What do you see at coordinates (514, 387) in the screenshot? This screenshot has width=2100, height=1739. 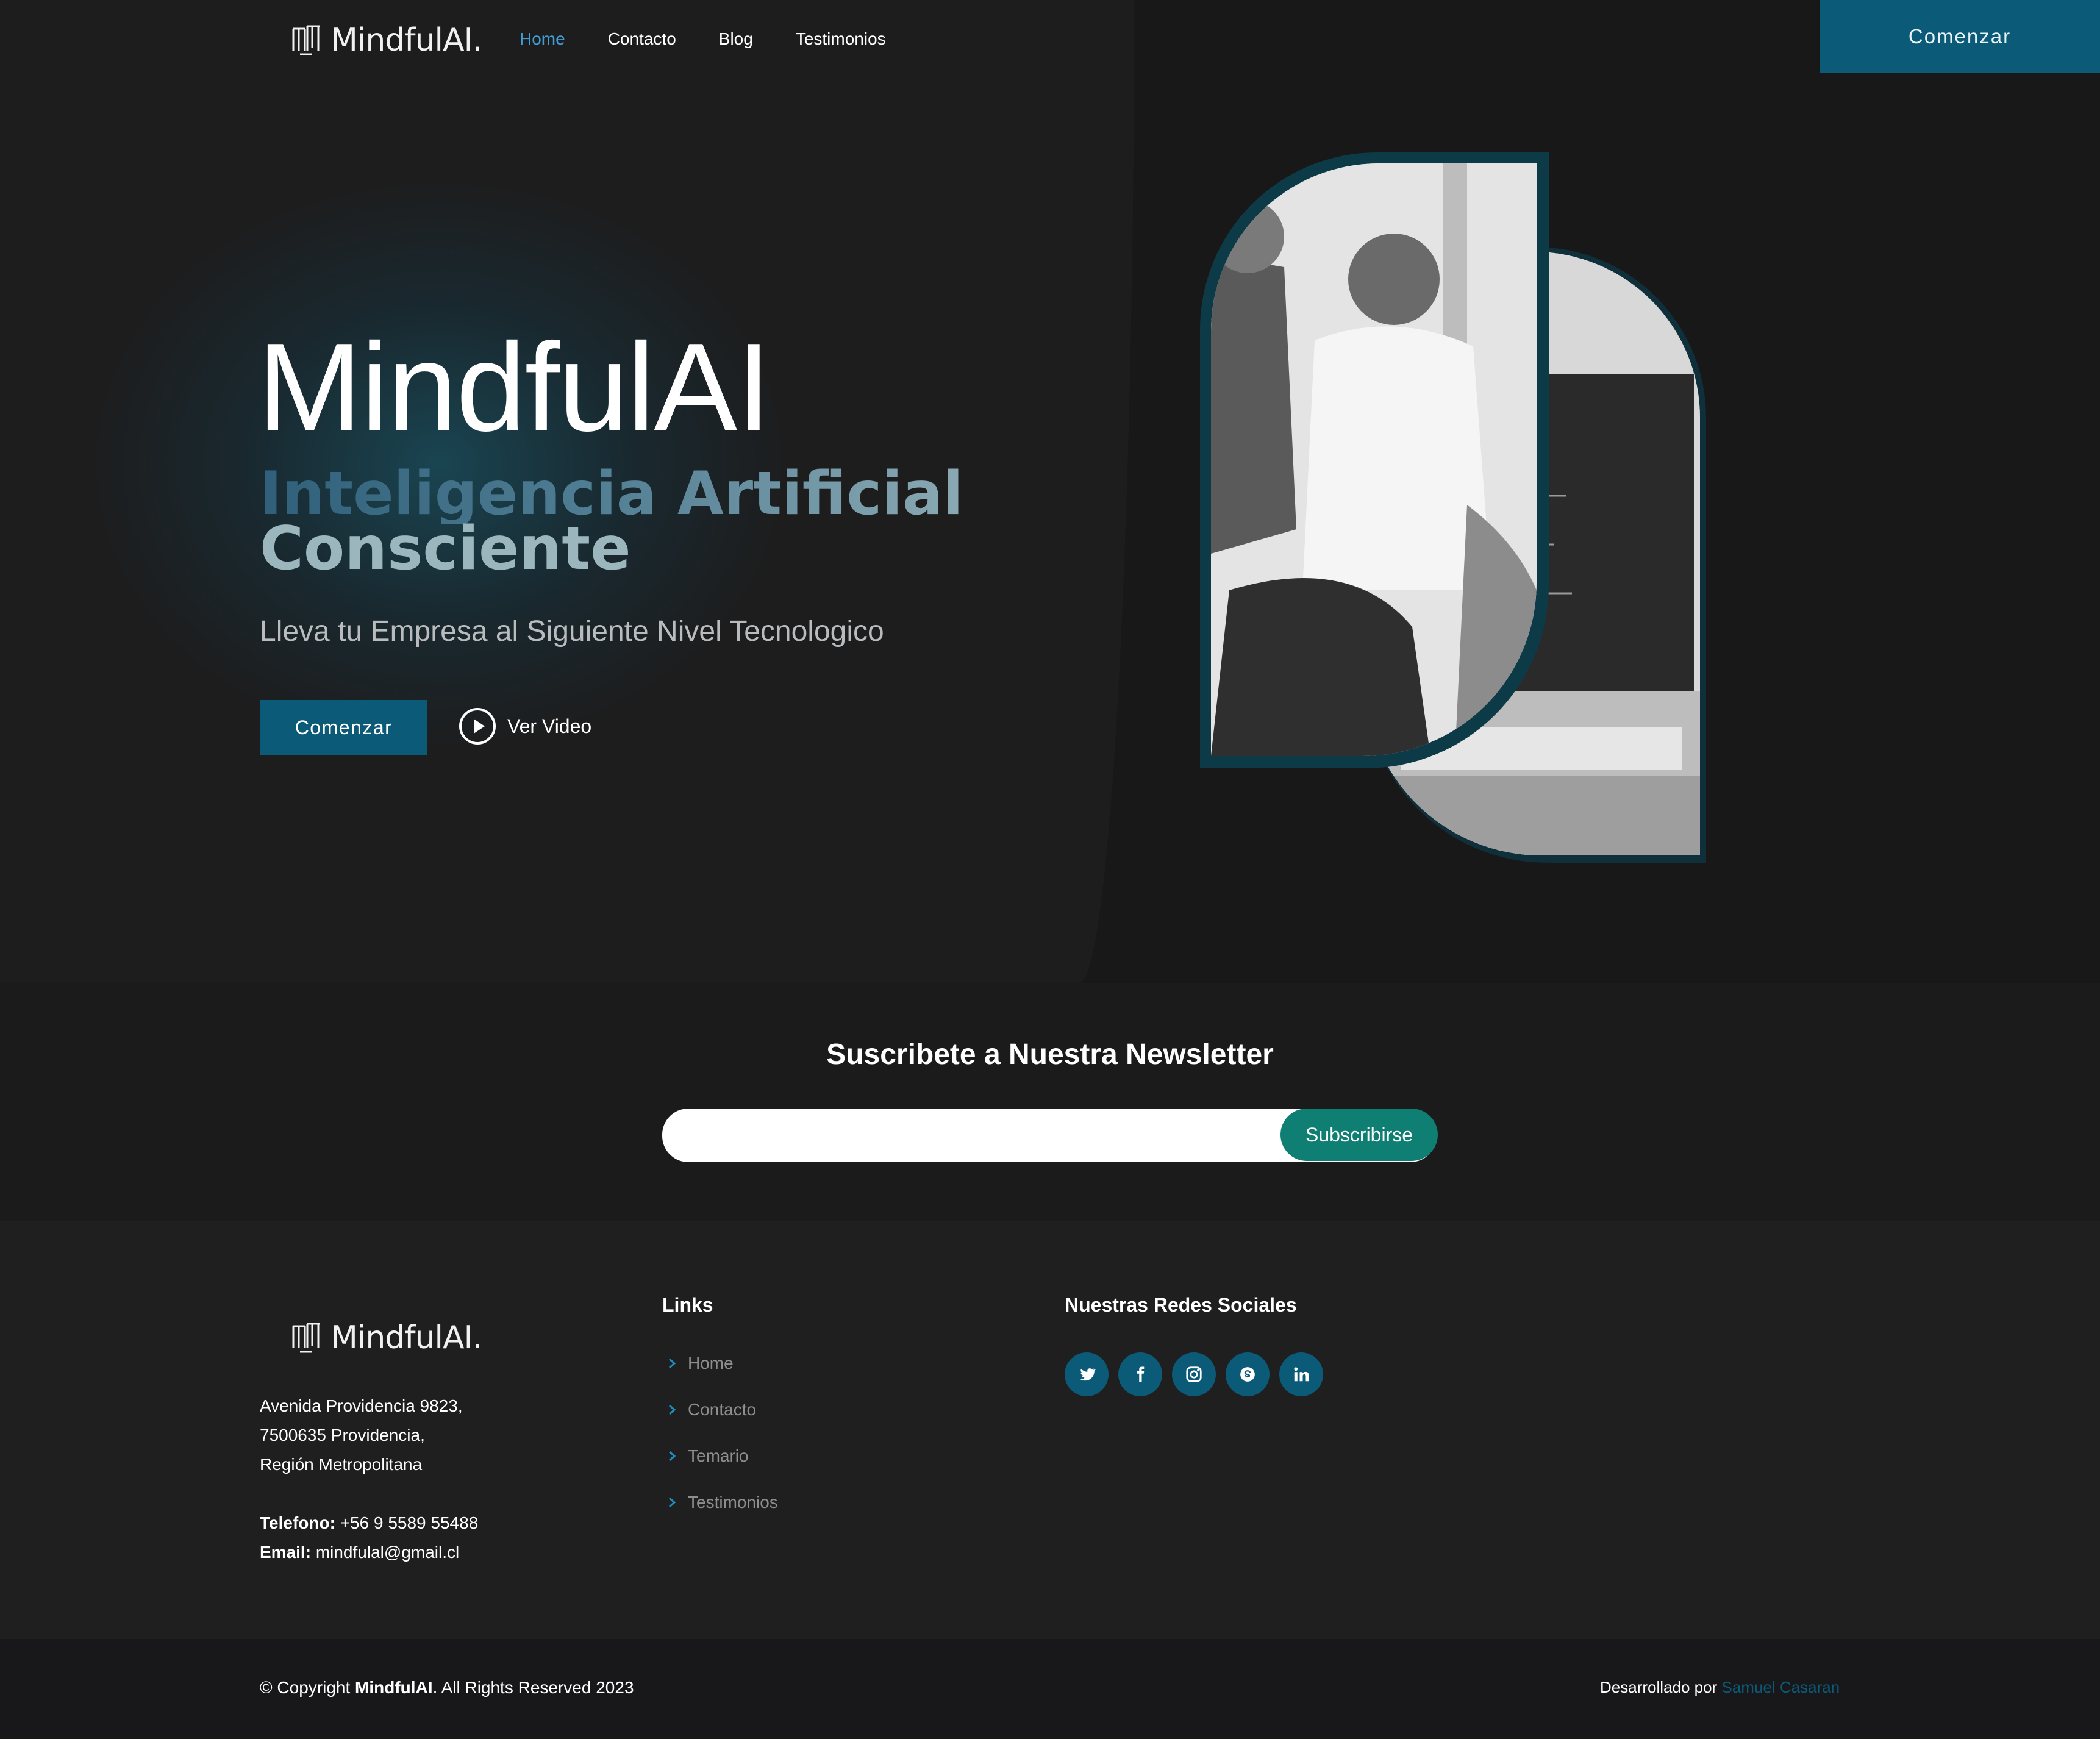 I see `hero-title: MindfulAI` at bounding box center [514, 387].